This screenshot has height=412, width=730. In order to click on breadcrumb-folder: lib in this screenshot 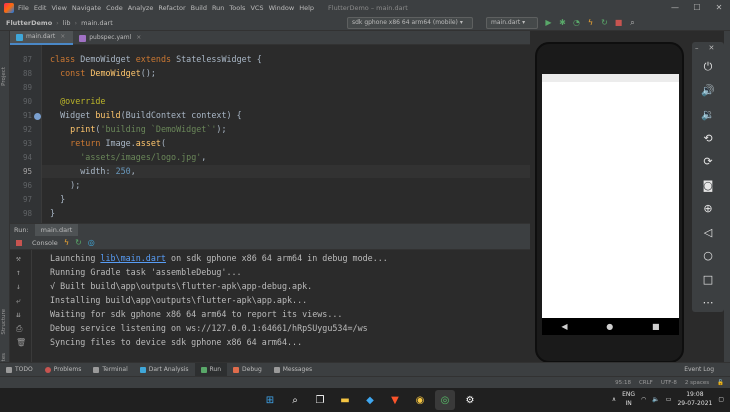, I will do `click(67, 23)`.